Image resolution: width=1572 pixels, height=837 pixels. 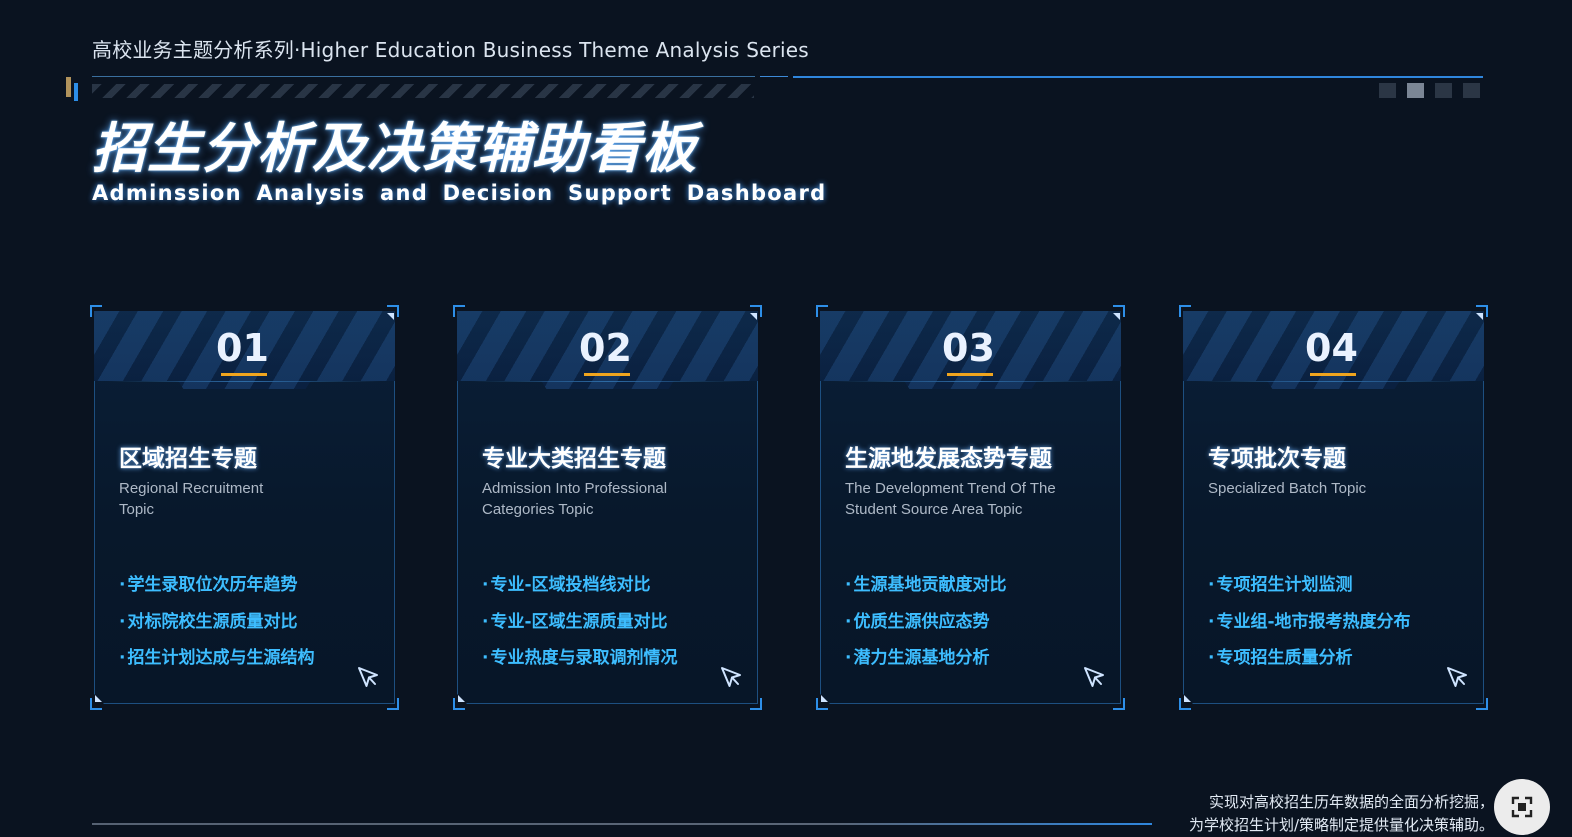 What do you see at coordinates (579, 588) in the screenshot?
I see `list-item: 专业-区域投档线对比` at bounding box center [579, 588].